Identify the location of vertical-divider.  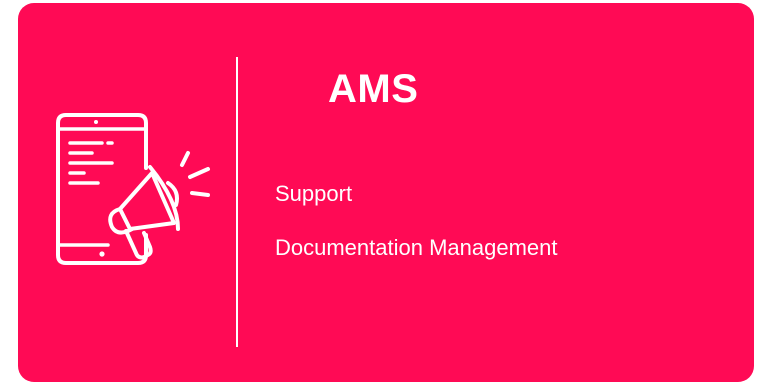
(237, 202).